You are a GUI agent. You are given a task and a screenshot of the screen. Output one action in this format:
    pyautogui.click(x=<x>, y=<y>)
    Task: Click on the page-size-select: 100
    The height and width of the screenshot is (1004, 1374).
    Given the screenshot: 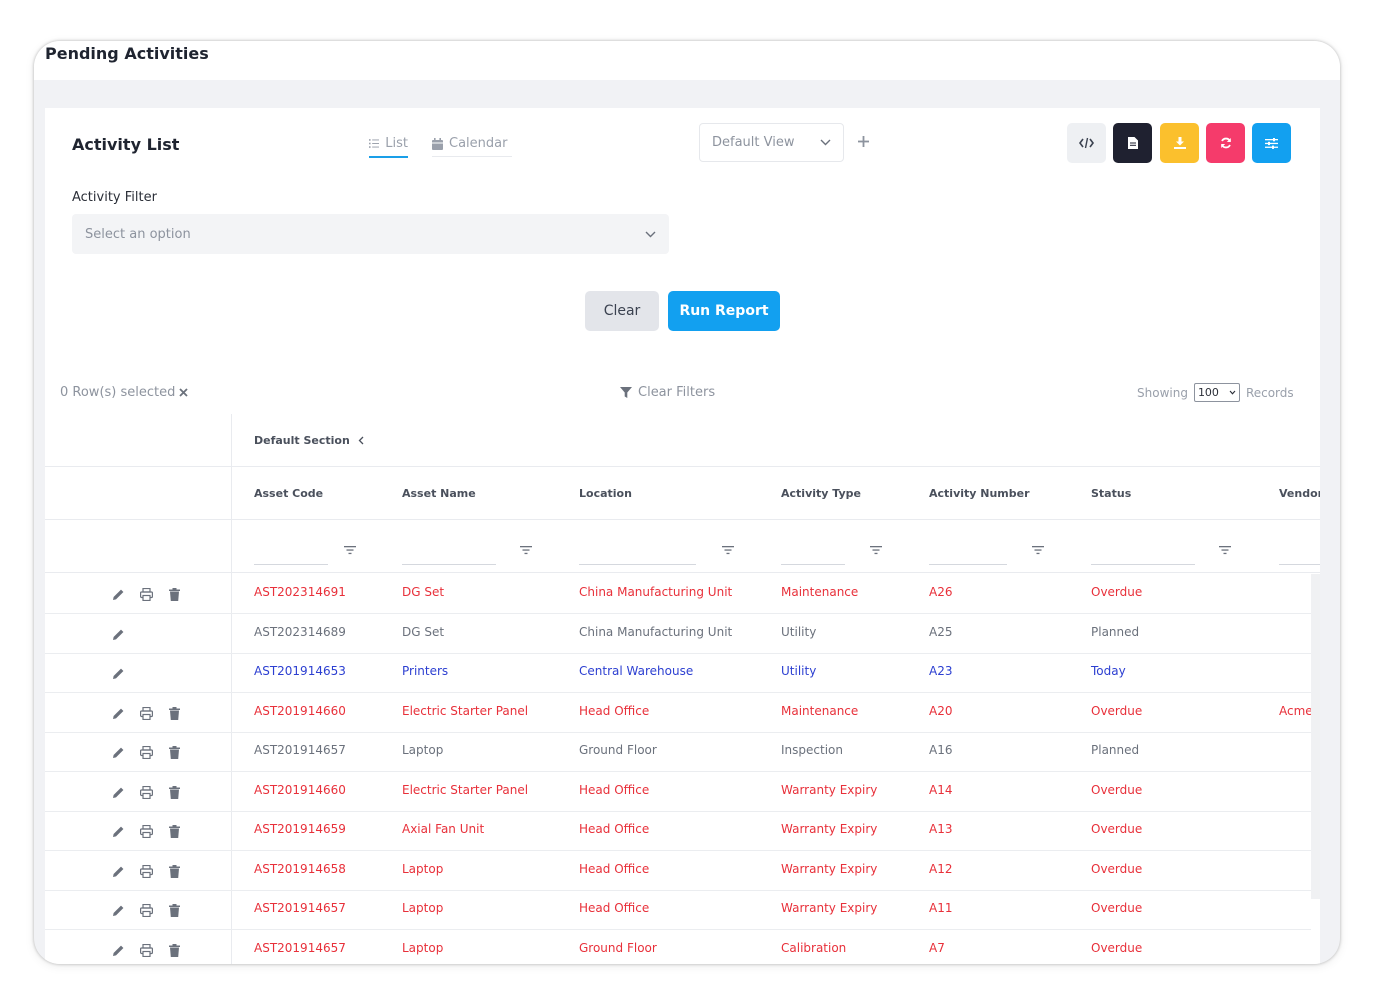 What is the action you would take?
    pyautogui.click(x=1216, y=392)
    